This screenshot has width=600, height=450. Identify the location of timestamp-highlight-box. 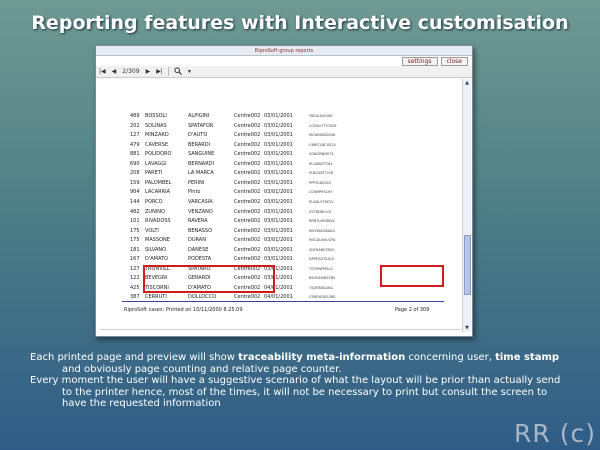
(209, 279).